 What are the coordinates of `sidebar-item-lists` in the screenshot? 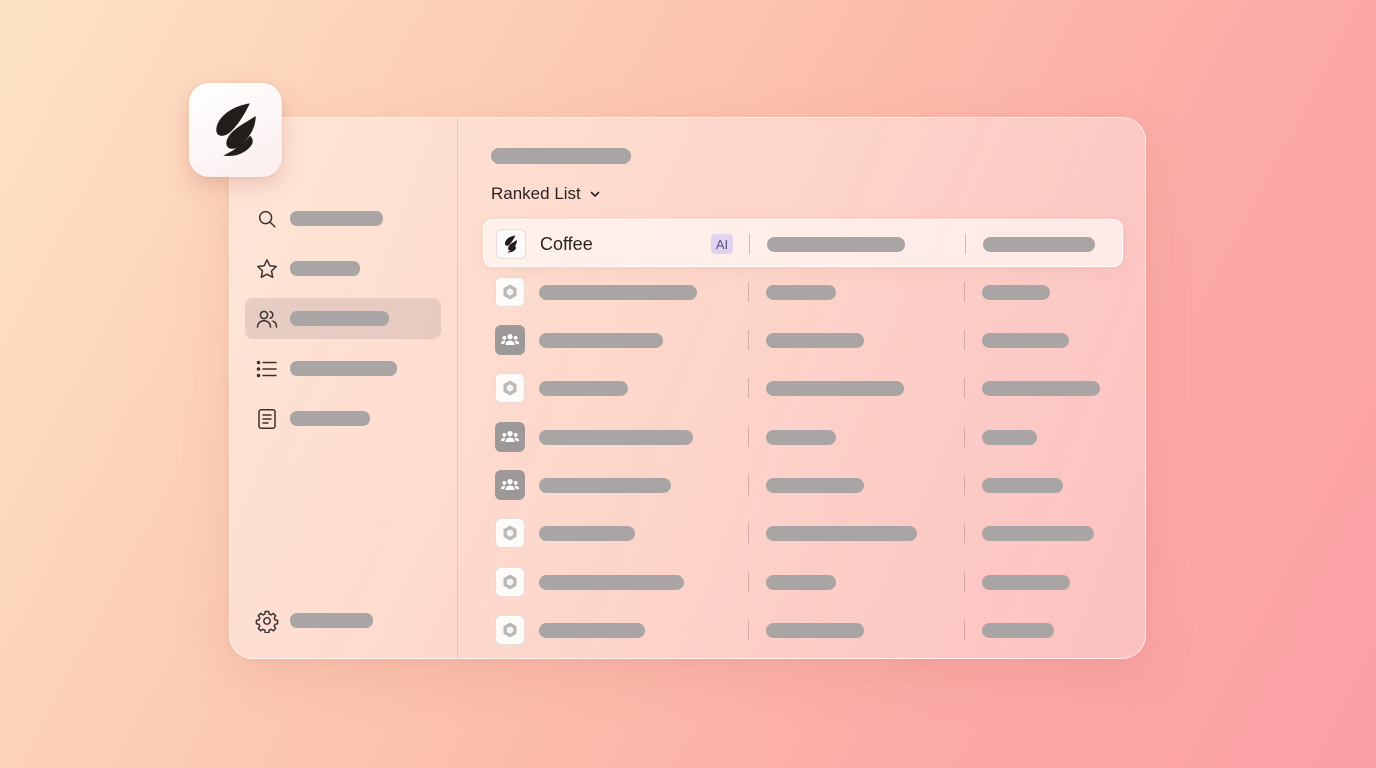 It's located at (343, 368).